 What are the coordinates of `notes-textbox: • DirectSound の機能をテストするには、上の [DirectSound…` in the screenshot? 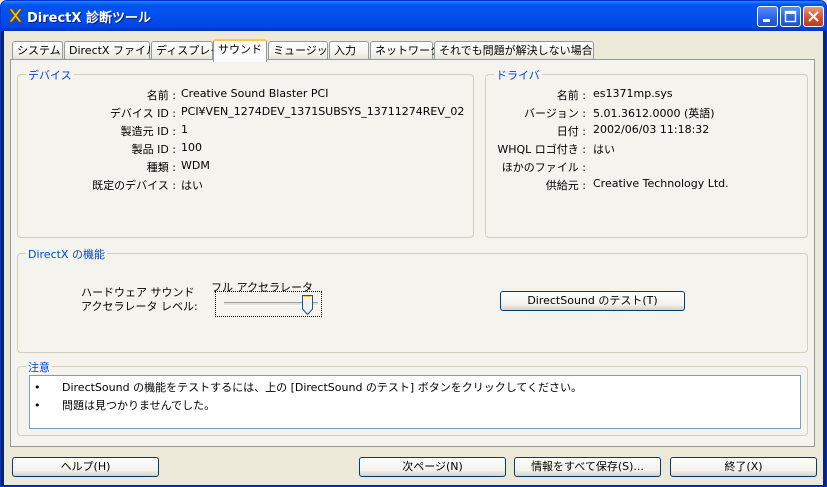 It's located at (415, 402).